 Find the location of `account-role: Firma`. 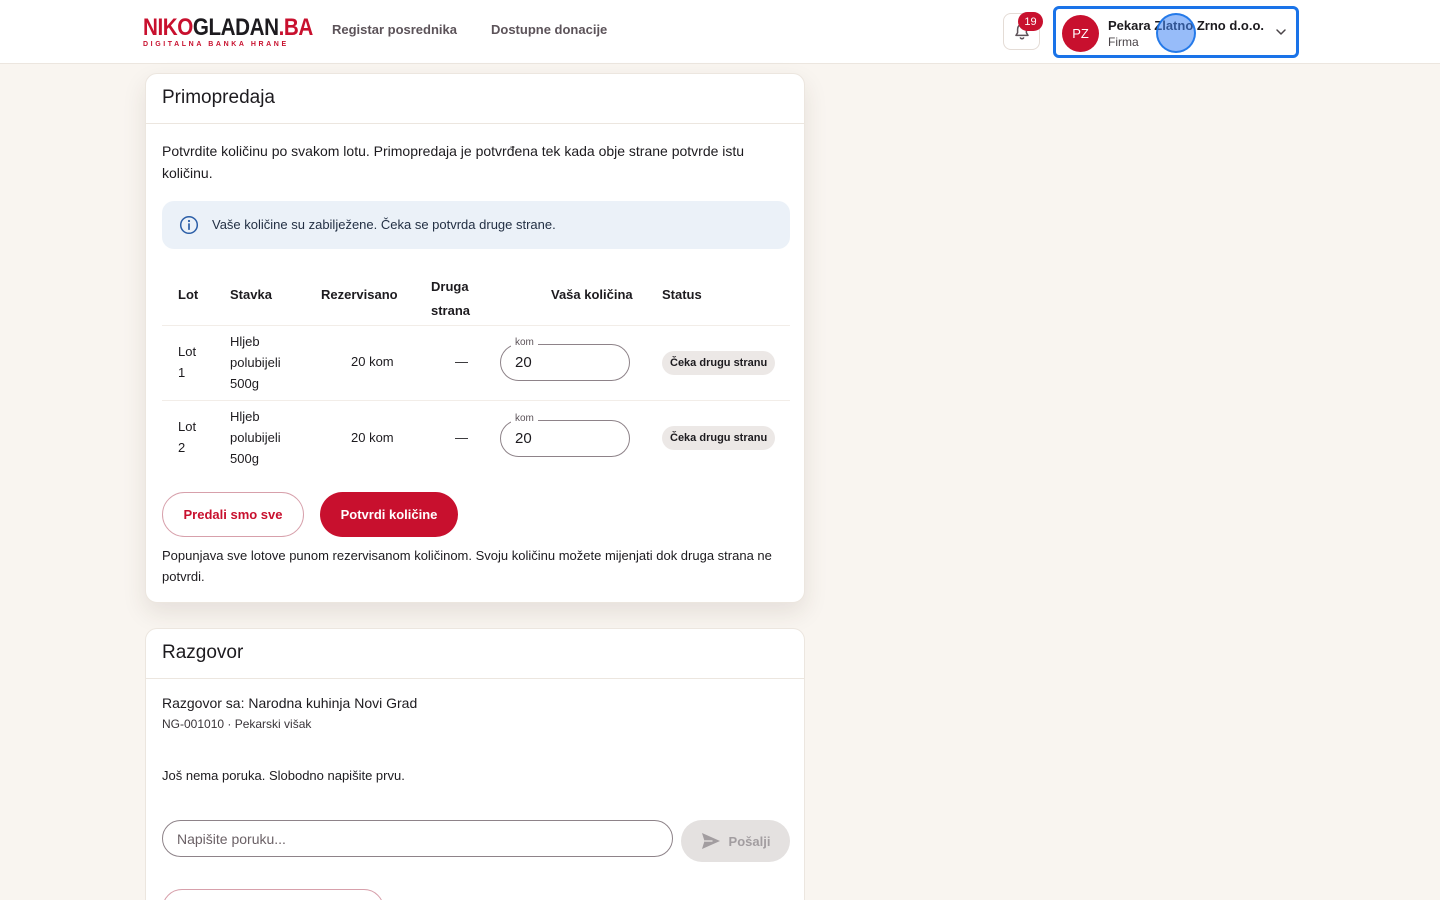

account-role: Firma is located at coordinates (1123, 42).